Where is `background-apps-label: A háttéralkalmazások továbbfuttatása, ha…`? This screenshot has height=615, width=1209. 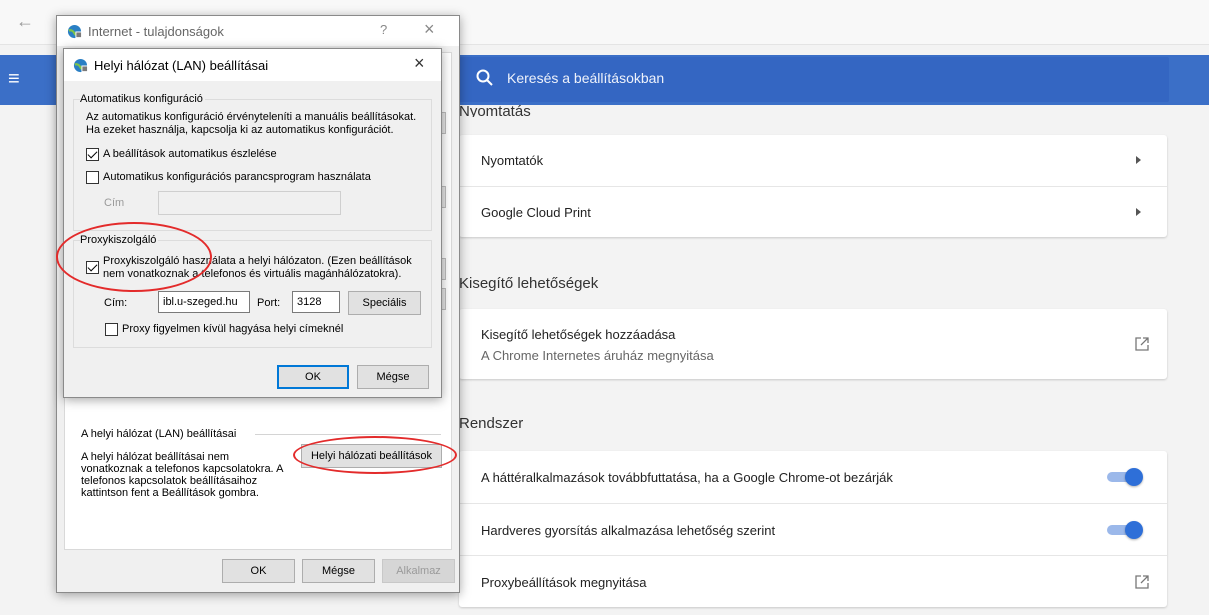 background-apps-label: A háttéralkalmazások továbbfuttatása, ha… is located at coordinates (687, 477).